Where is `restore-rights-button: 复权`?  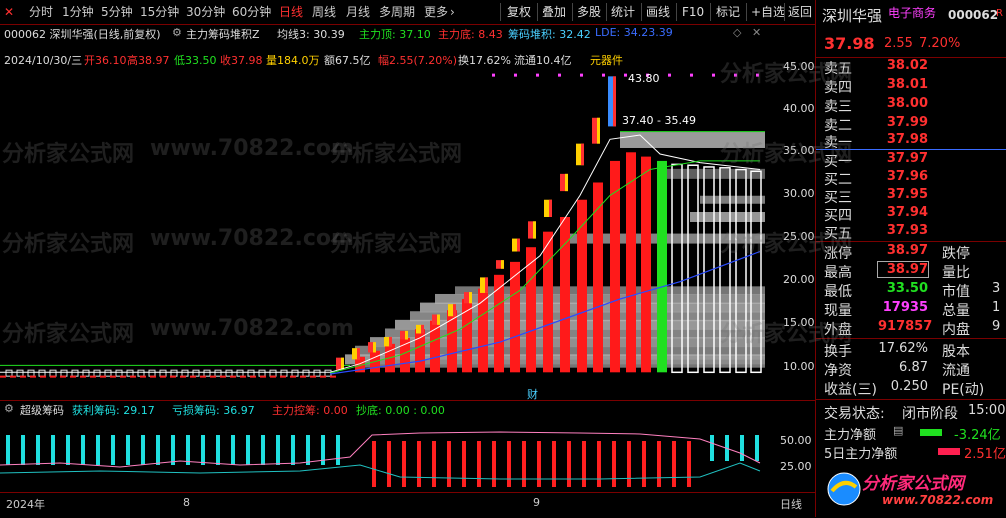
restore-rights-button: 复权 is located at coordinates (519, 12).